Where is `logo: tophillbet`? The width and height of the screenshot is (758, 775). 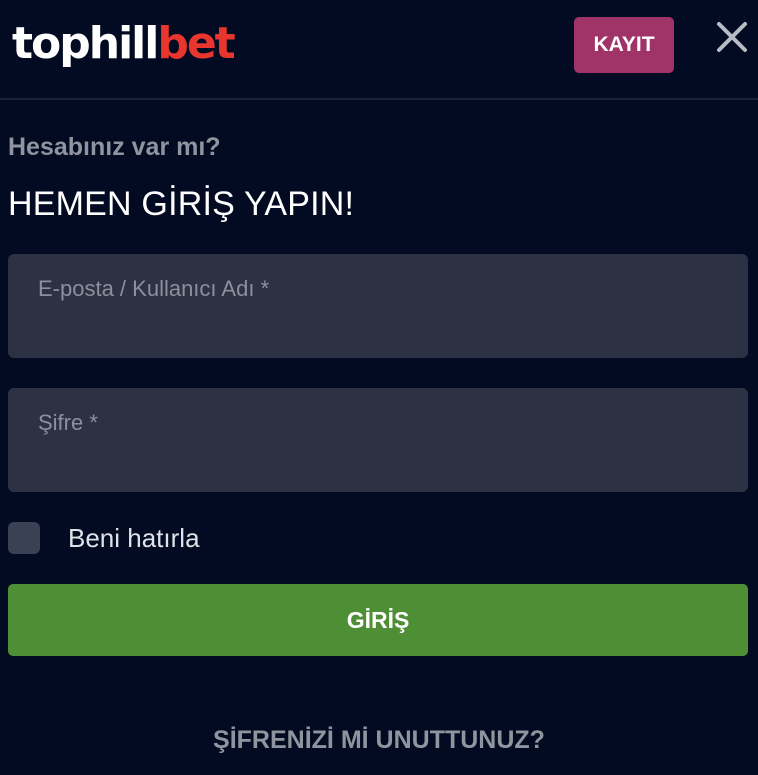
logo: tophillbet is located at coordinates (124, 44).